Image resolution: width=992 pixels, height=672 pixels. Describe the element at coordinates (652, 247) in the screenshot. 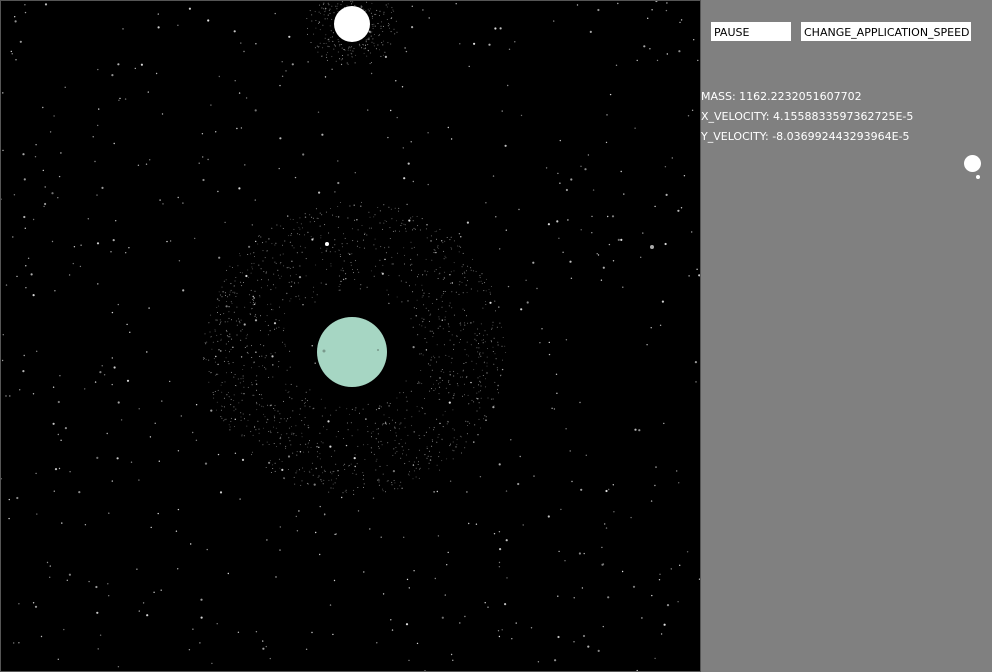

I see `small-asteroid` at that location.